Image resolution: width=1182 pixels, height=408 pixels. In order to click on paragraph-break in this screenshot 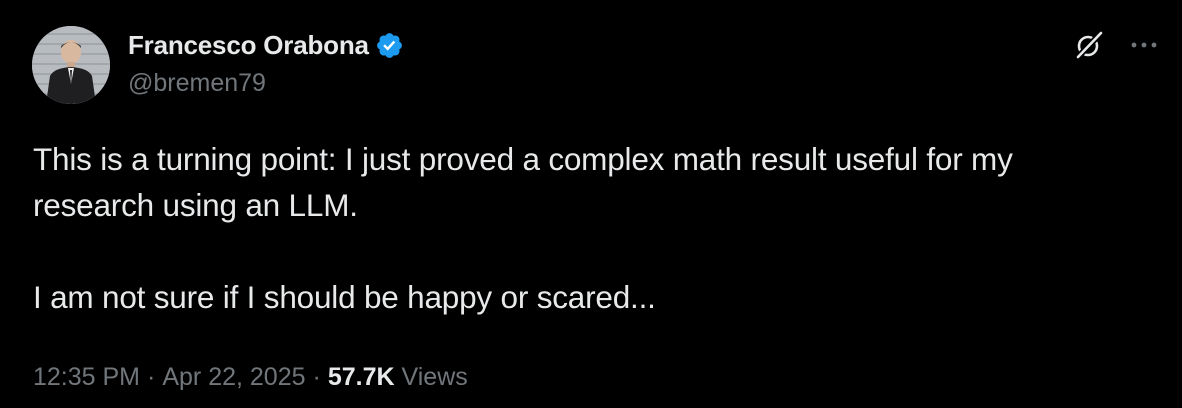, I will do `click(593, 251)`.